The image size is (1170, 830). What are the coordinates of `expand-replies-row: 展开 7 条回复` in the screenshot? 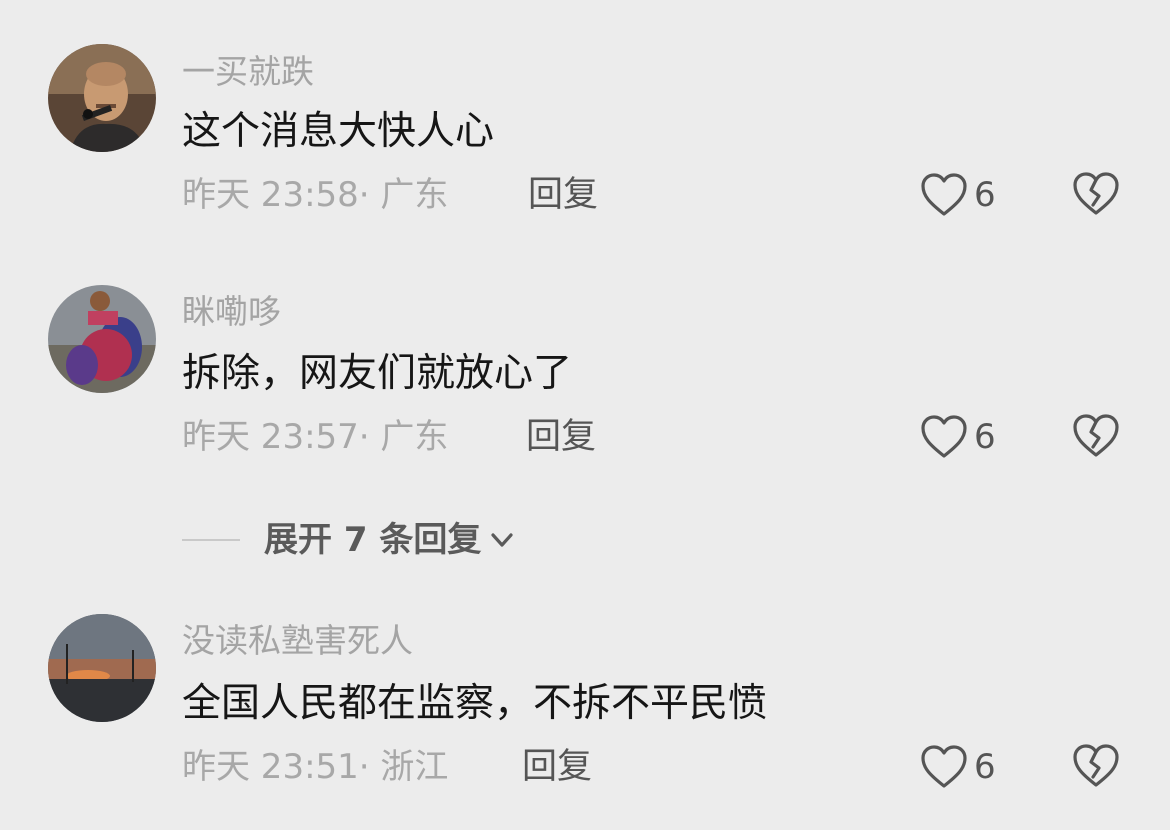 It's located at (349, 540).